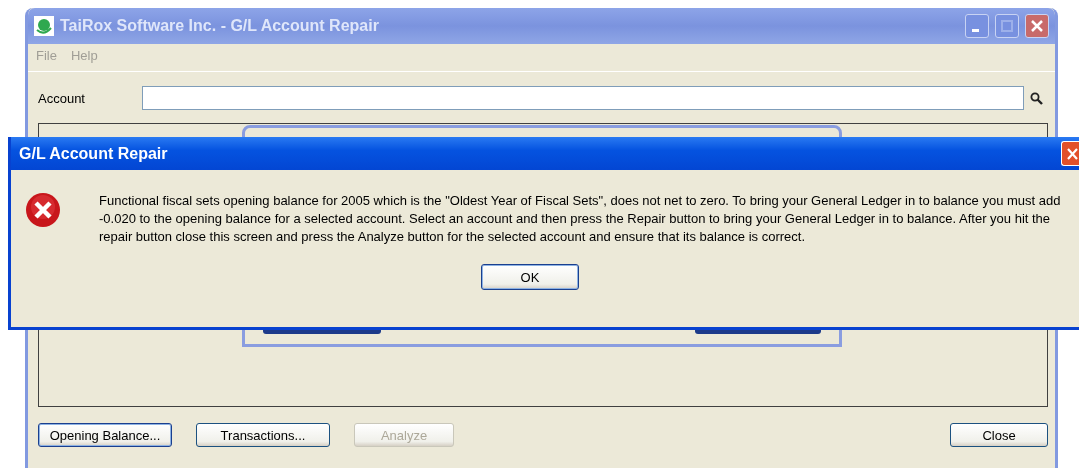 This screenshot has height=468, width=1079. Describe the element at coordinates (220, 26) in the screenshot. I see `window-title: TaiRox Software Inc. - G/L Account Repair` at that location.